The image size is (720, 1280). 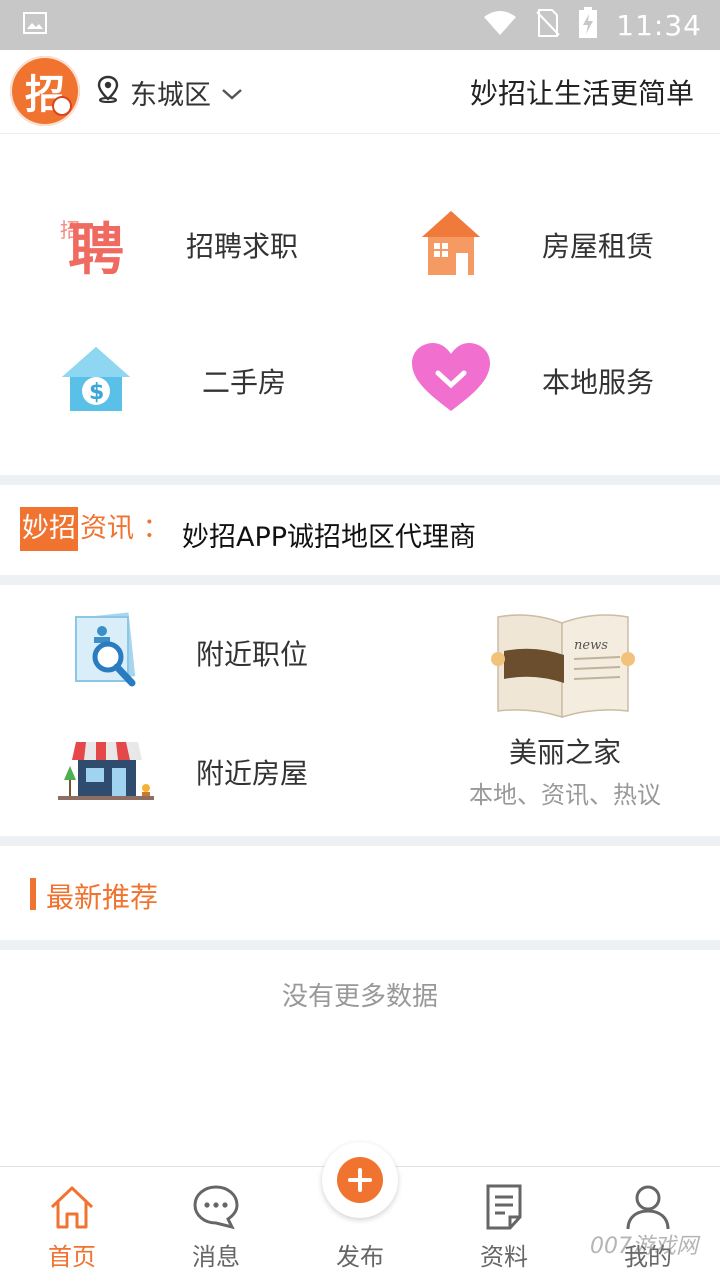 I want to click on recruit-icon: 招 聘, so click(x=93, y=245).